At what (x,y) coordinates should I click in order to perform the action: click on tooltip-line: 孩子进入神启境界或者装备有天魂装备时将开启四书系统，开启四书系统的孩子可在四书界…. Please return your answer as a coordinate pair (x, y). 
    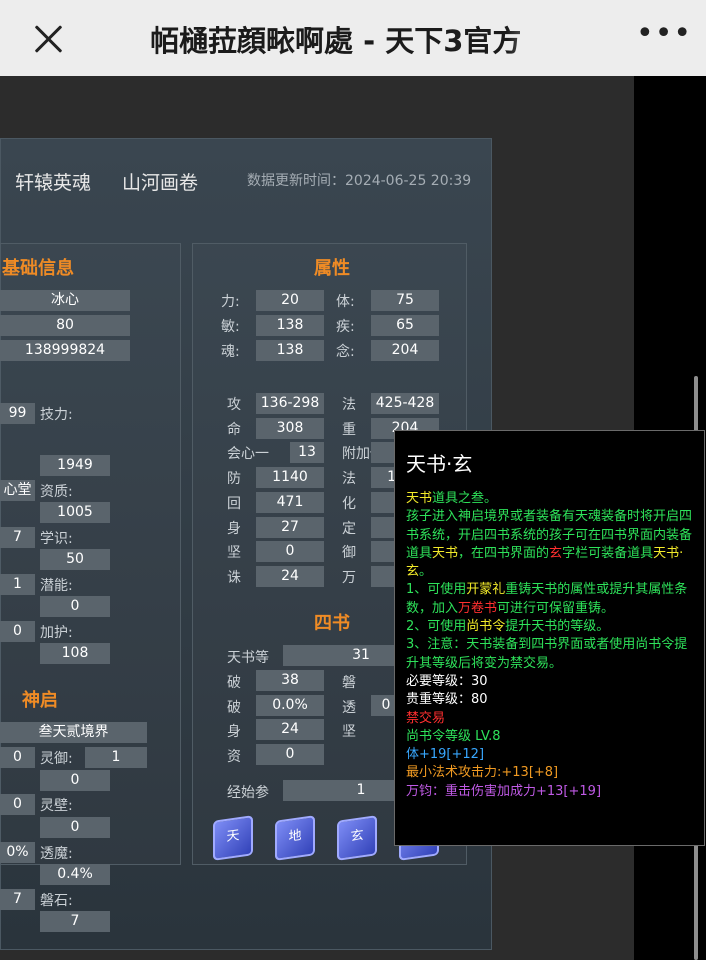
    Looking at the image, I should click on (552, 544).